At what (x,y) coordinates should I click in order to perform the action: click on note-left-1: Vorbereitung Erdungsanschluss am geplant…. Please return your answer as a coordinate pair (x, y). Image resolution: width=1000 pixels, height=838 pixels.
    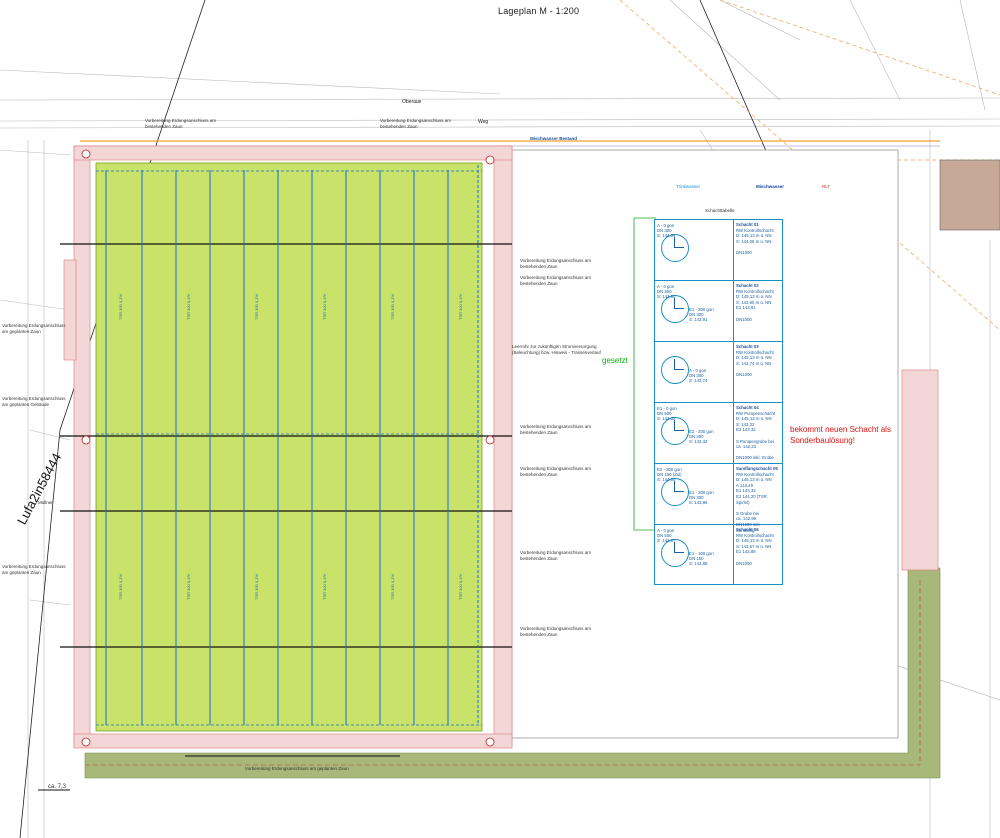
    Looking at the image, I should click on (34, 328).